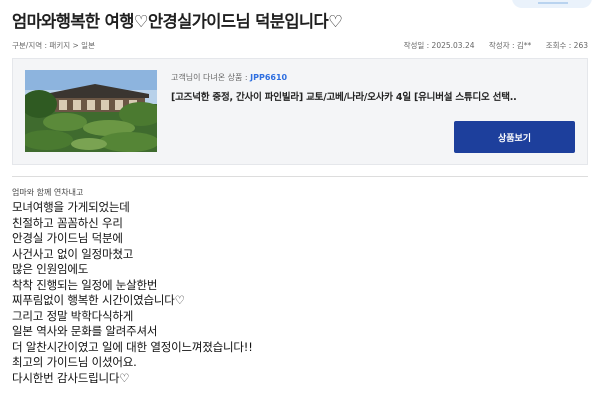 This screenshot has width=600, height=407. Describe the element at coordinates (85, 284) in the screenshot. I see `review-line: 착착 진행되는 일정에 눈살한번` at that location.